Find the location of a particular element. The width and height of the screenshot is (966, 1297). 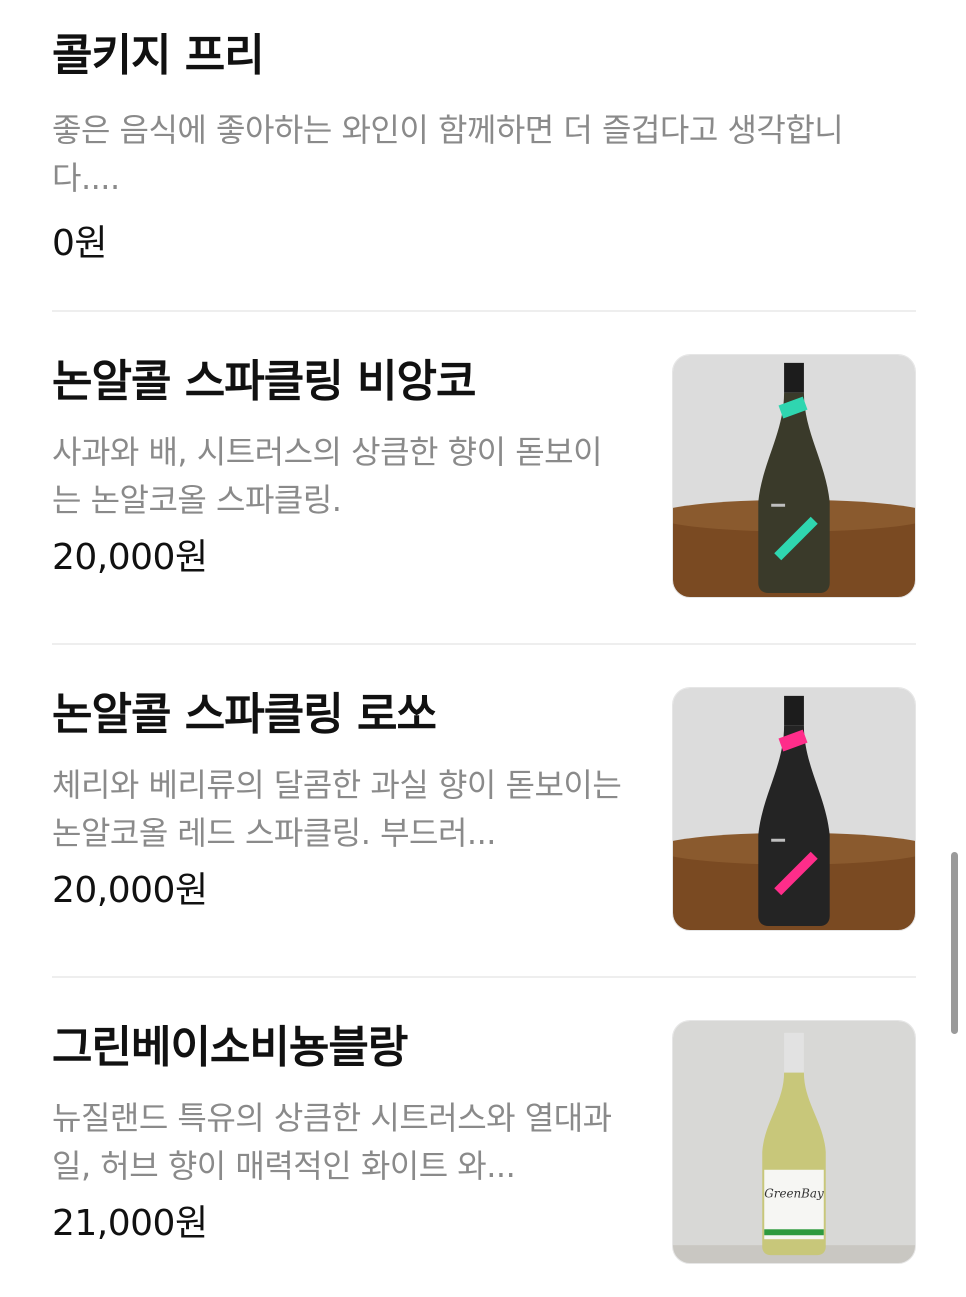

menu-item-price: 0원 is located at coordinates (80, 243).